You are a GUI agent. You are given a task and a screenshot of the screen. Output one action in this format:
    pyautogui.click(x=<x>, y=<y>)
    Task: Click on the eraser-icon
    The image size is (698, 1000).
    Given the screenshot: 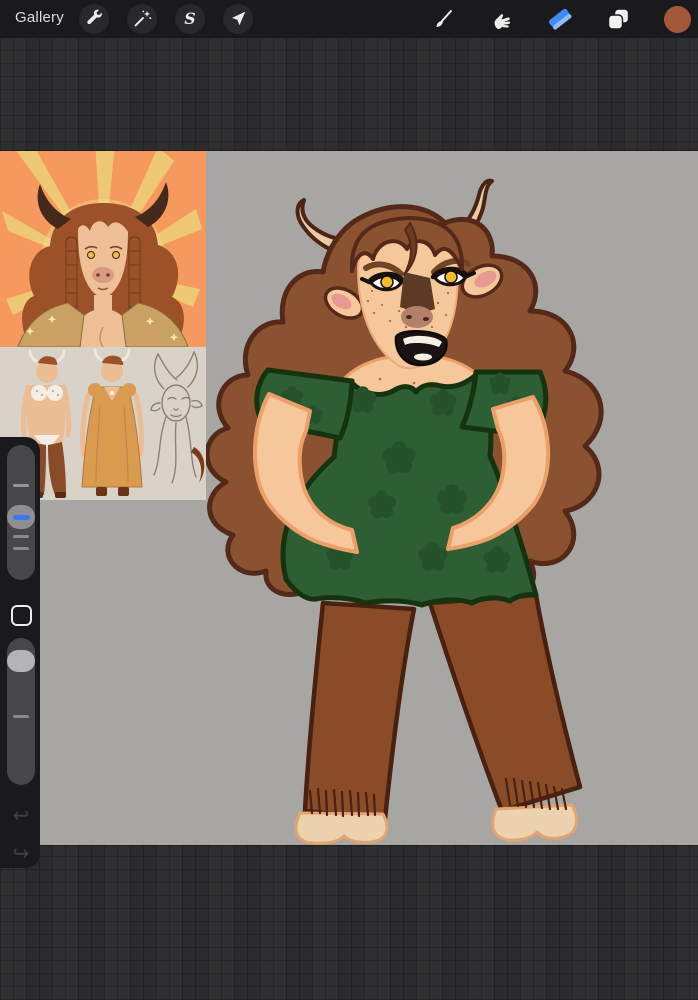 What is the action you would take?
    pyautogui.click(x=560, y=19)
    